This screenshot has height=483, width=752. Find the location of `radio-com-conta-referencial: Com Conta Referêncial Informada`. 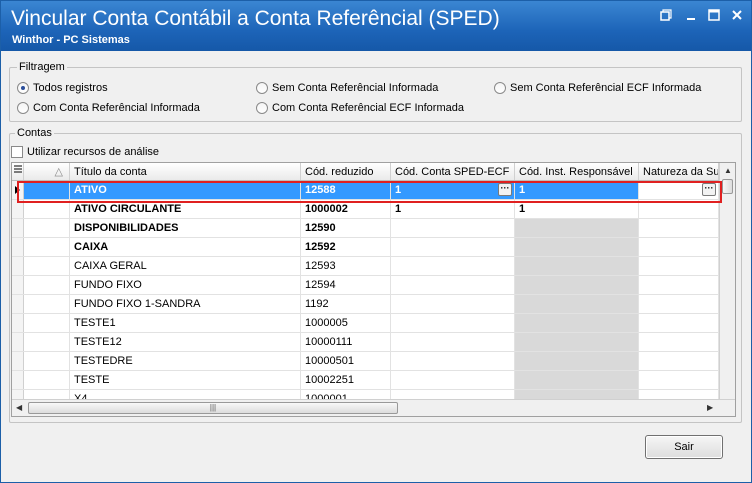

radio-com-conta-referencial: Com Conta Referêncial Informada is located at coordinates (108, 108).